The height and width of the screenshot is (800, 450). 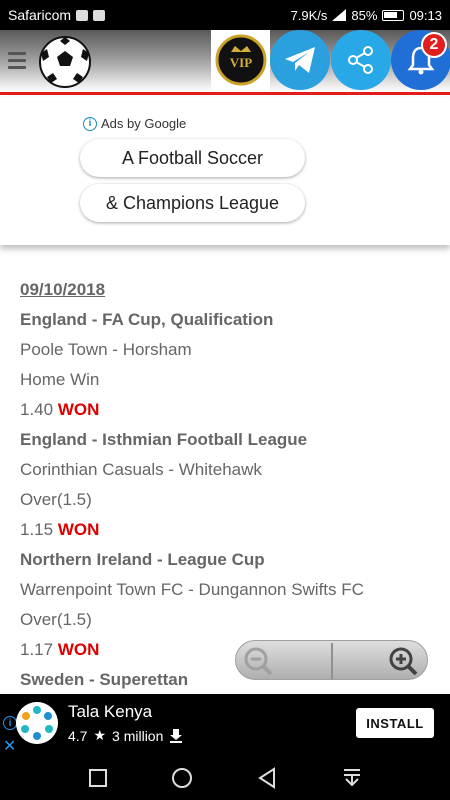 What do you see at coordinates (147, 319) in the screenshot?
I see `tip-league: England - FA Cup, Qualification` at bounding box center [147, 319].